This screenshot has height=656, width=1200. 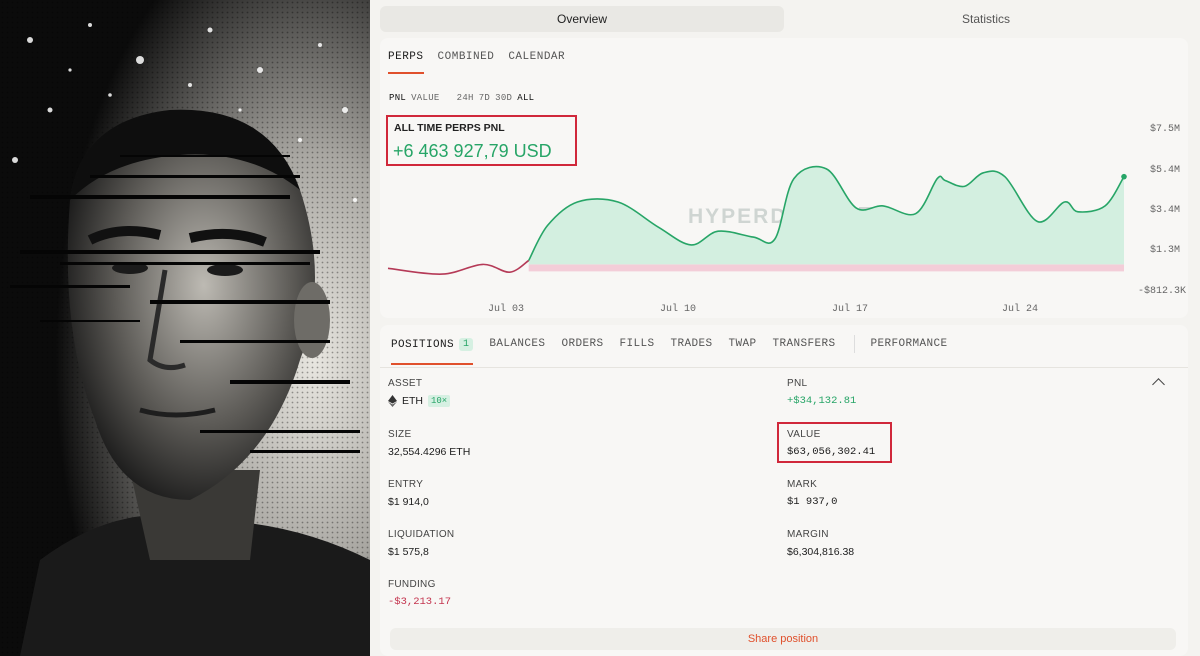 What do you see at coordinates (812, 502) in the screenshot?
I see `mark-value: $1 937,0` at bounding box center [812, 502].